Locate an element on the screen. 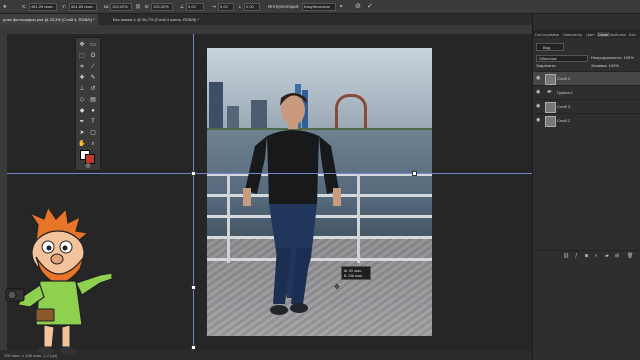 This screenshot has height=360, width=640. x-label: X: is located at coordinates (24, 6).